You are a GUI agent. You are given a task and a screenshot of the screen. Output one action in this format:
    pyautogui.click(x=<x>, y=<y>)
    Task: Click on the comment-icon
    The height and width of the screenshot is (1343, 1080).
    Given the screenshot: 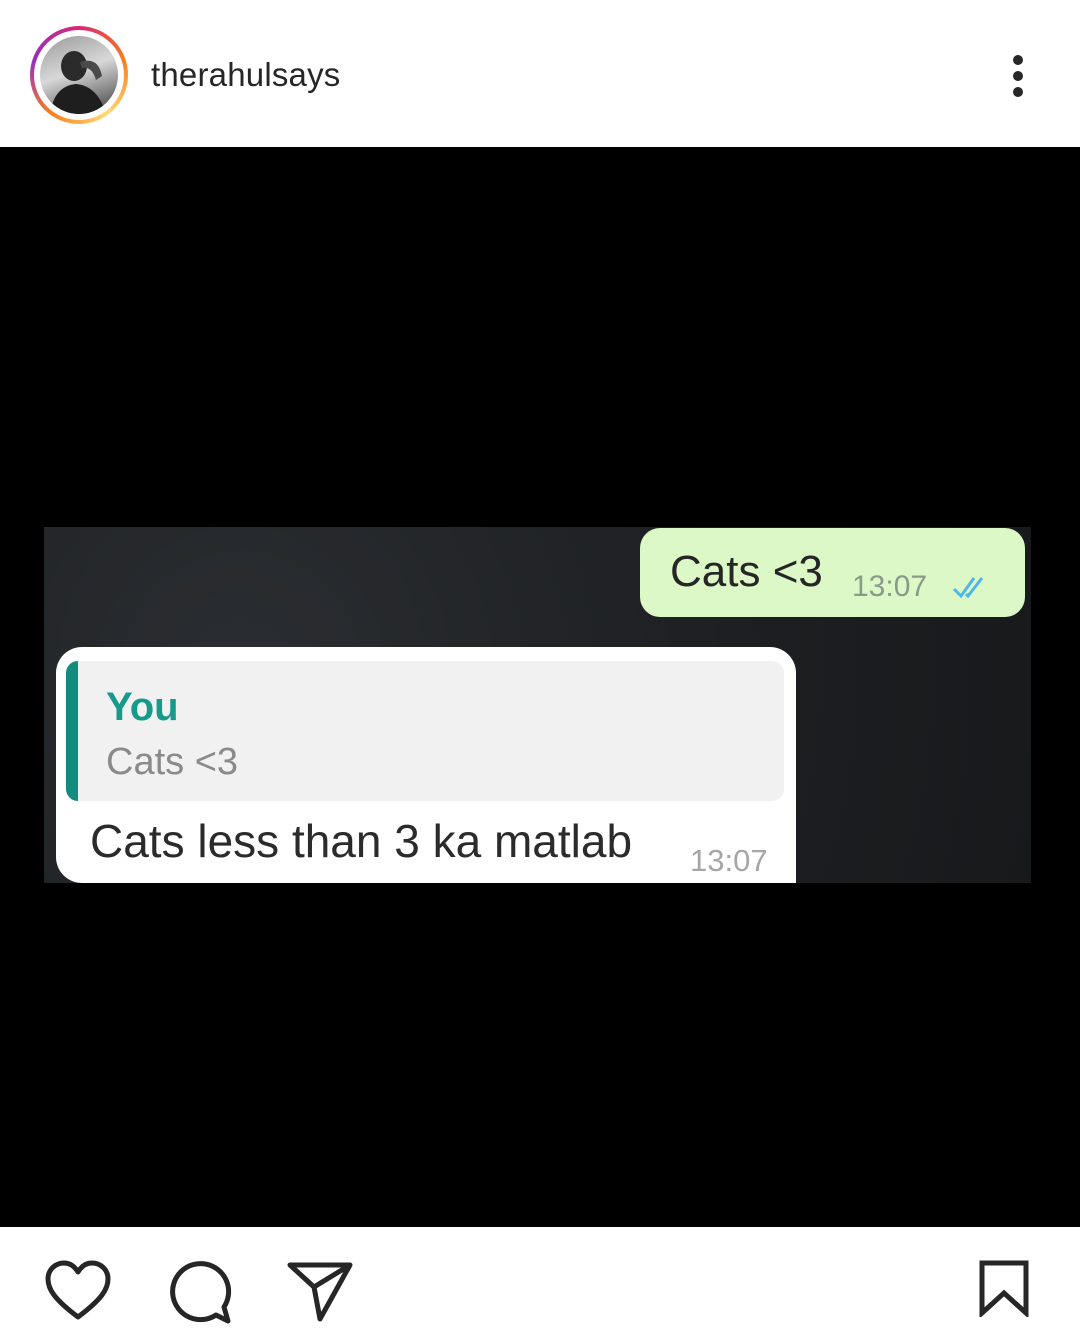 What is the action you would take?
    pyautogui.click(x=200, y=1292)
    